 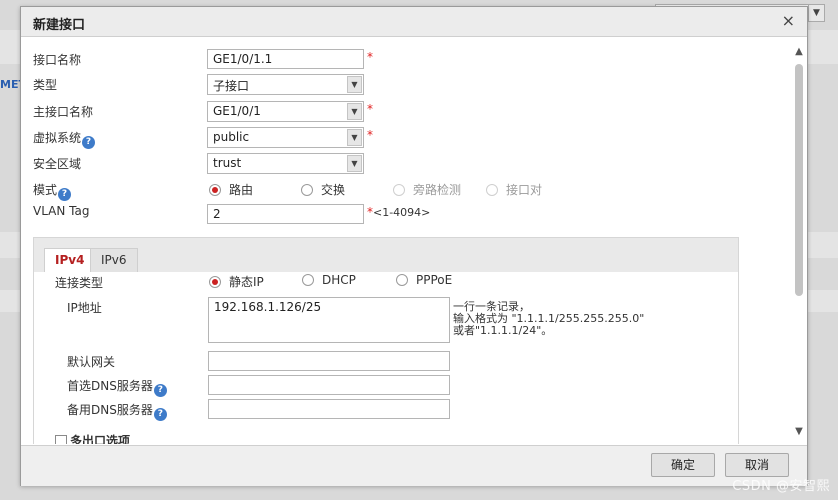 What do you see at coordinates (781, 486) in the screenshot?
I see `watermark: CSDN @安智熙` at bounding box center [781, 486].